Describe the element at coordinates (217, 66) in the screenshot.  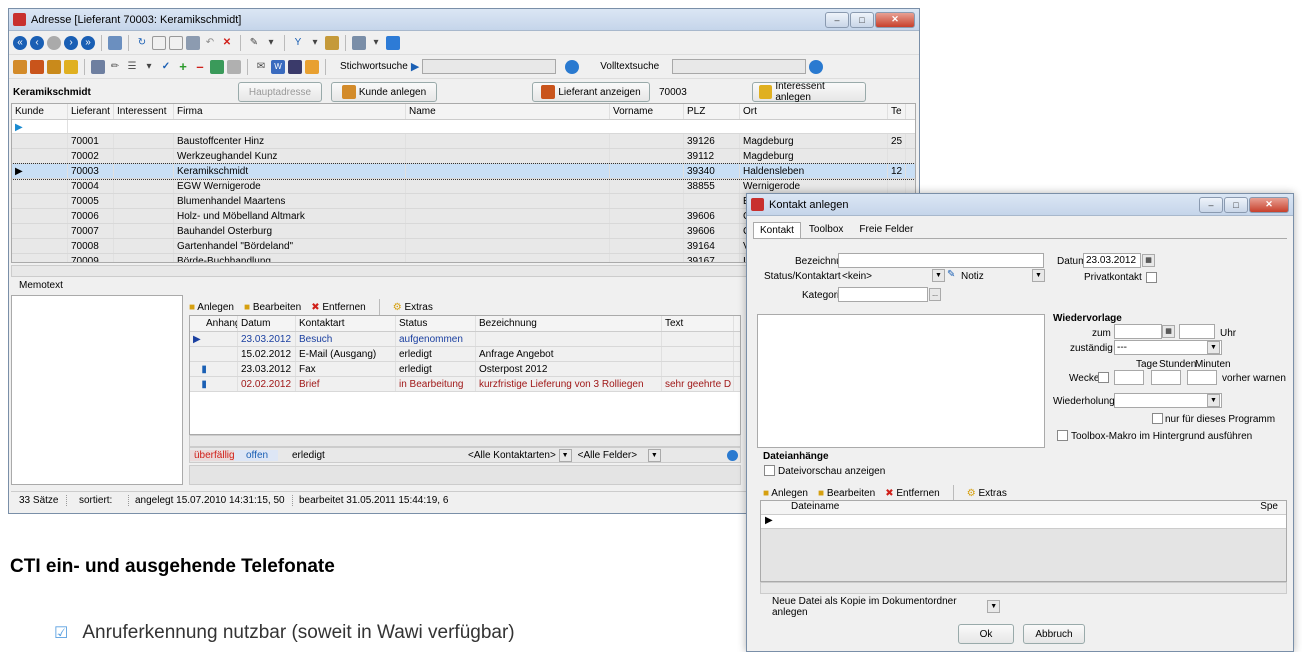
I see `table-icon` at that location.